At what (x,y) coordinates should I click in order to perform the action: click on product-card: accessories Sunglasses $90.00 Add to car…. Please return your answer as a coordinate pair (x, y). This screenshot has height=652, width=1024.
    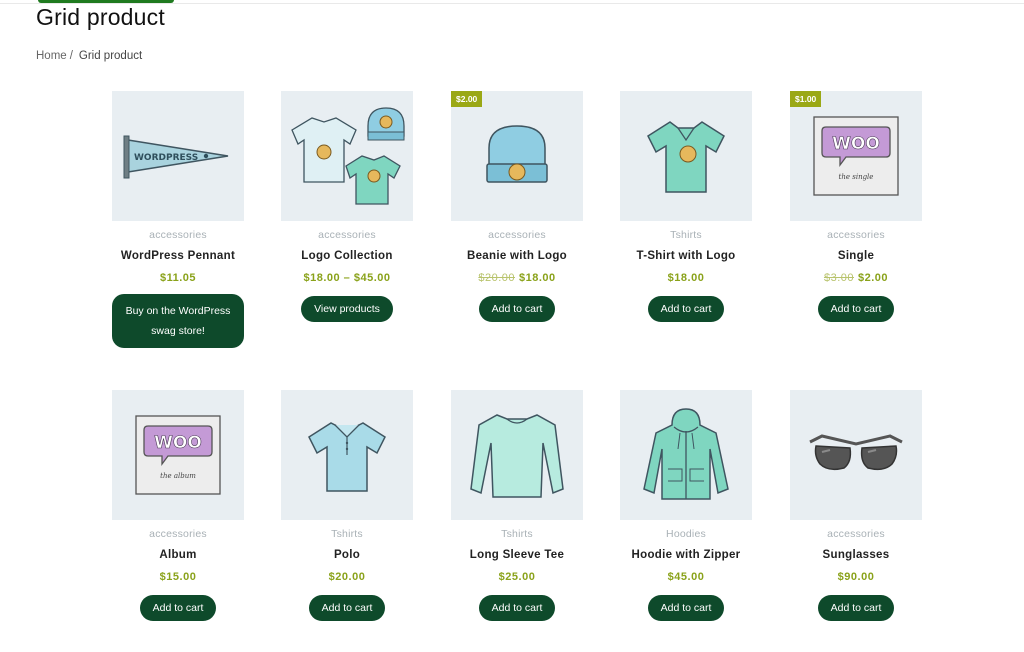
    Looking at the image, I should click on (856, 505).